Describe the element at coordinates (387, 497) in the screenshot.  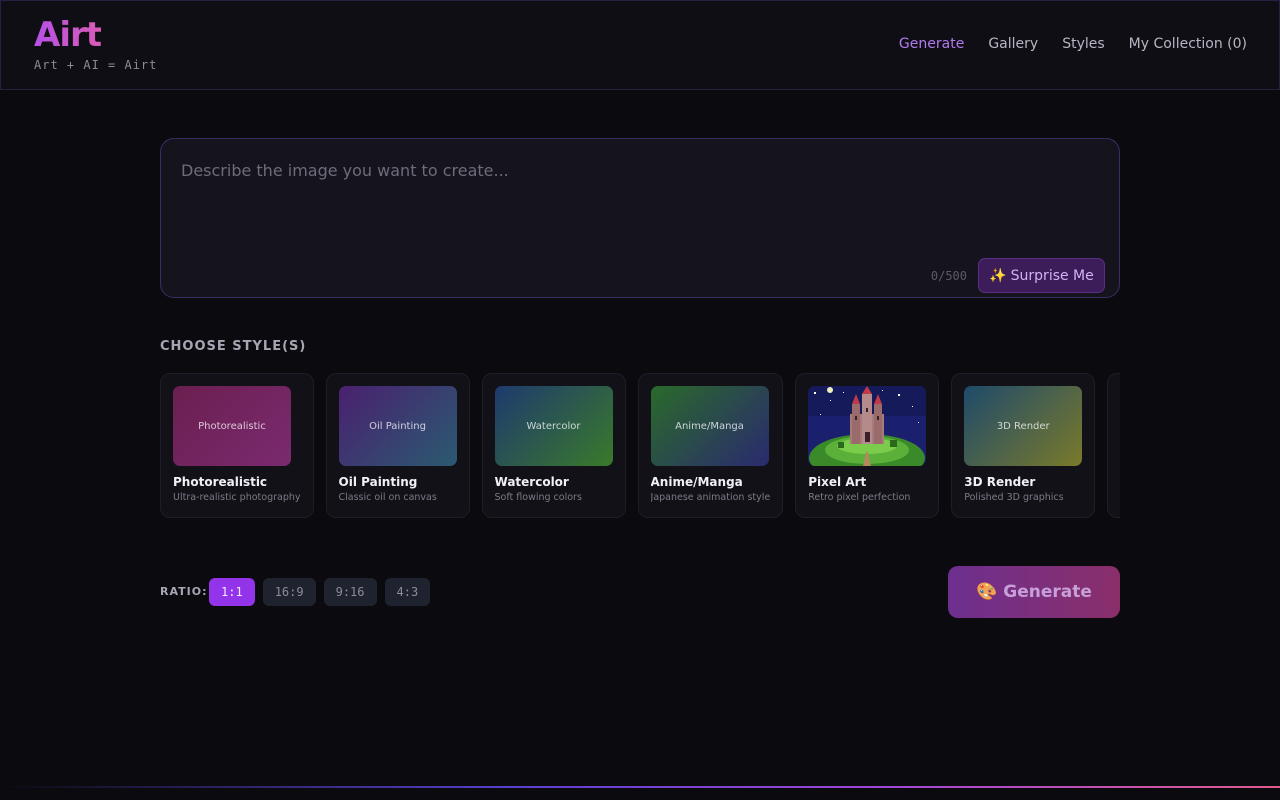
I see `style-card-description: Classic oil on canvas` at that location.